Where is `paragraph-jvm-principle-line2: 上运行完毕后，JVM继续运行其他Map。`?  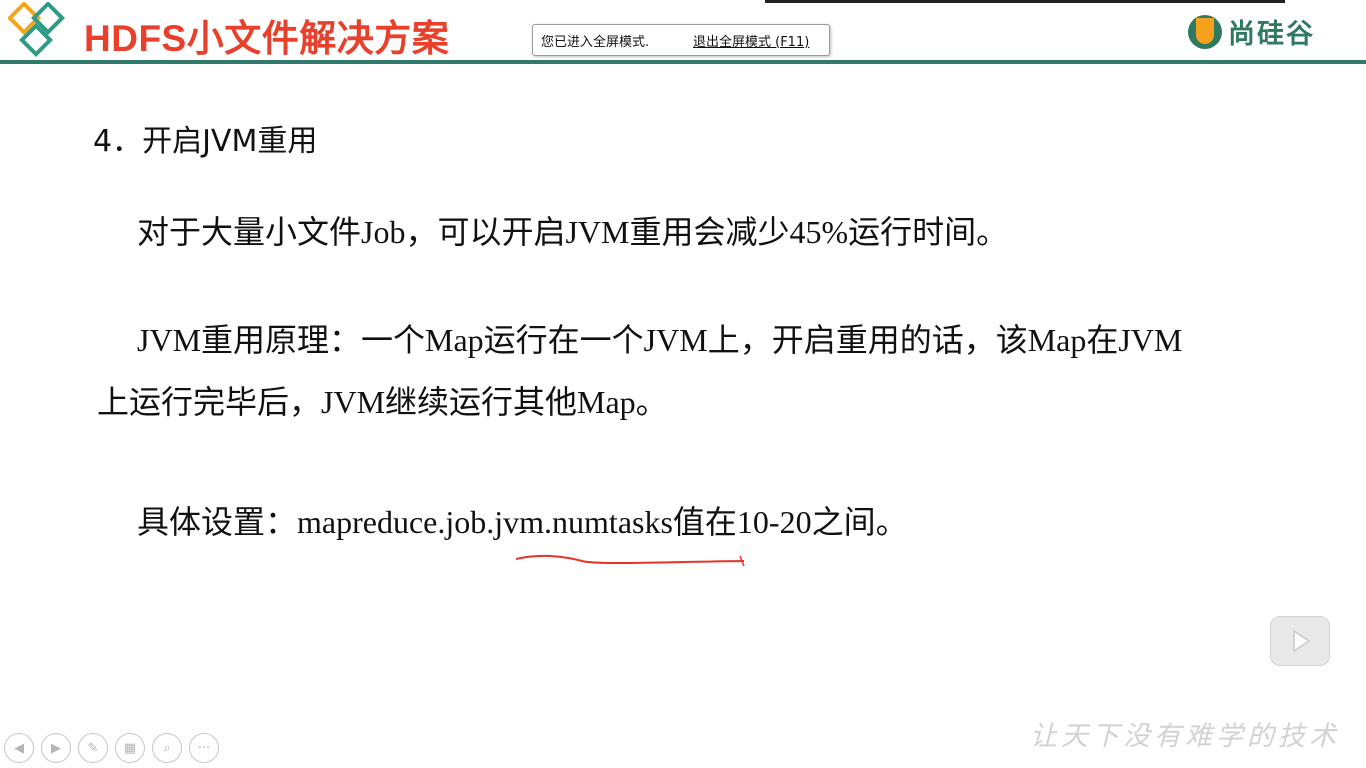
paragraph-jvm-principle-line2: 上运行完毕后，JVM继续运行其他Map。 is located at coordinates (382, 402).